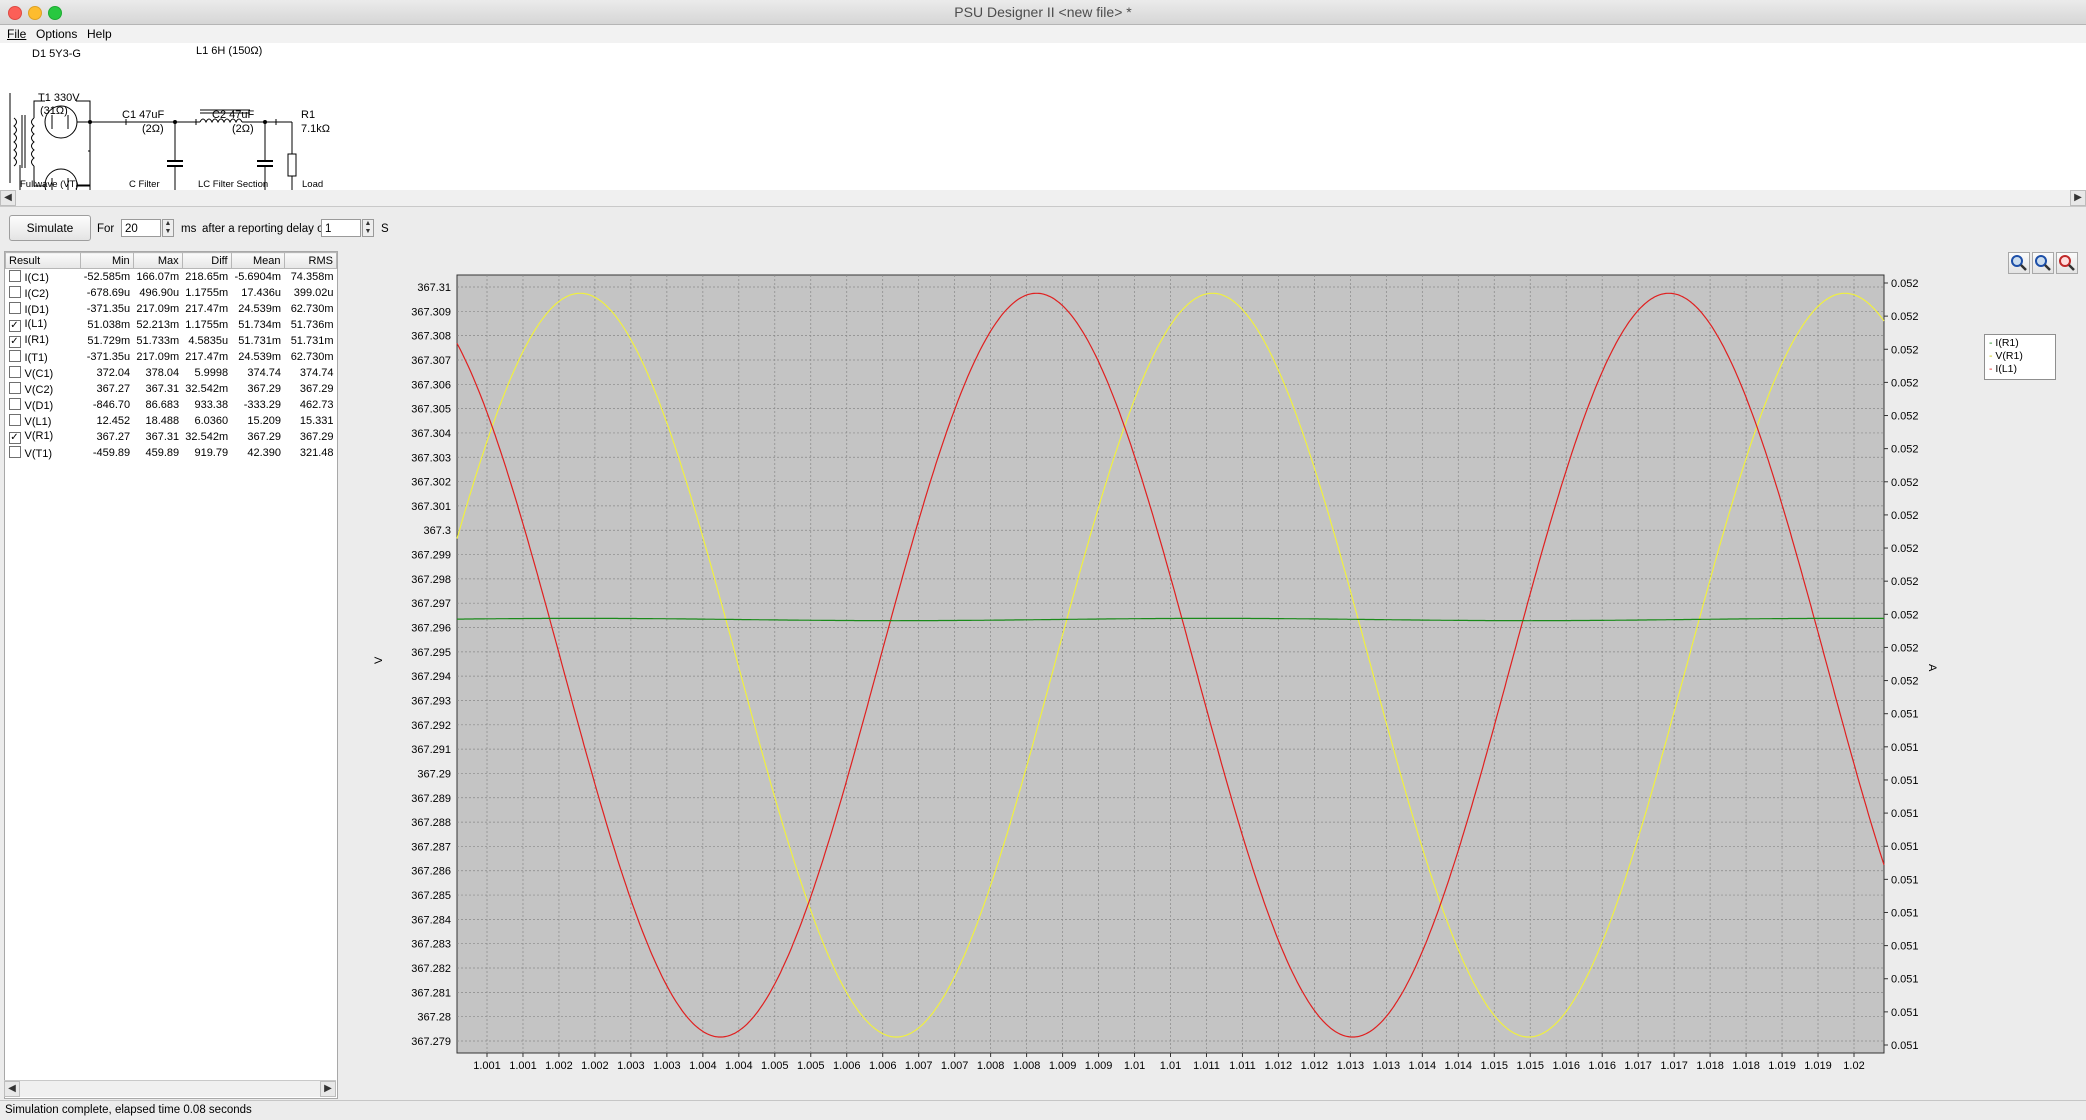  What do you see at coordinates (43, 421) in the screenshot?
I see `result-name-cell: V(L1)` at bounding box center [43, 421].